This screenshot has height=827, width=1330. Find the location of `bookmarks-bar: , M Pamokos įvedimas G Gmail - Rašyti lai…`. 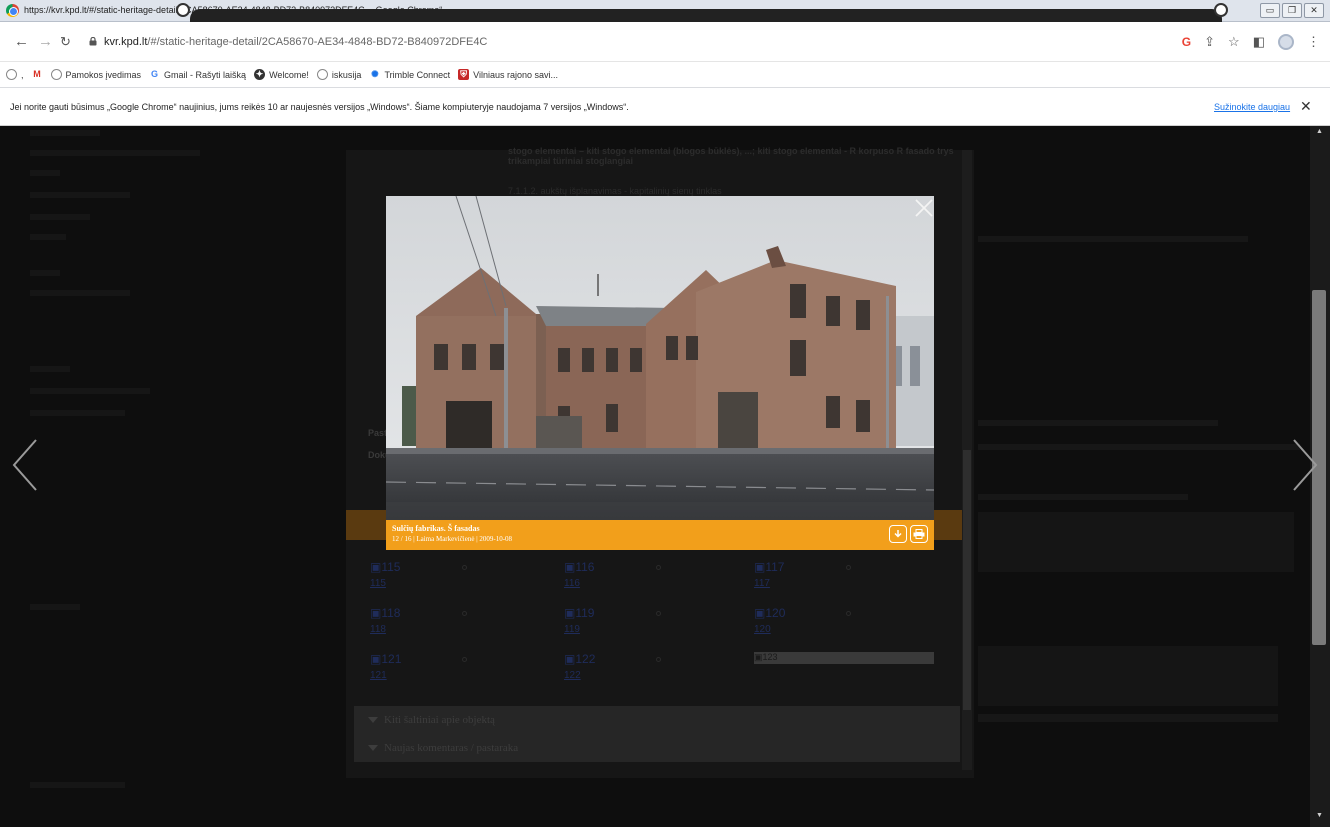

bookmarks-bar: , M Pamokos įvedimas G Gmail - Rašyti lai… is located at coordinates (665, 75).